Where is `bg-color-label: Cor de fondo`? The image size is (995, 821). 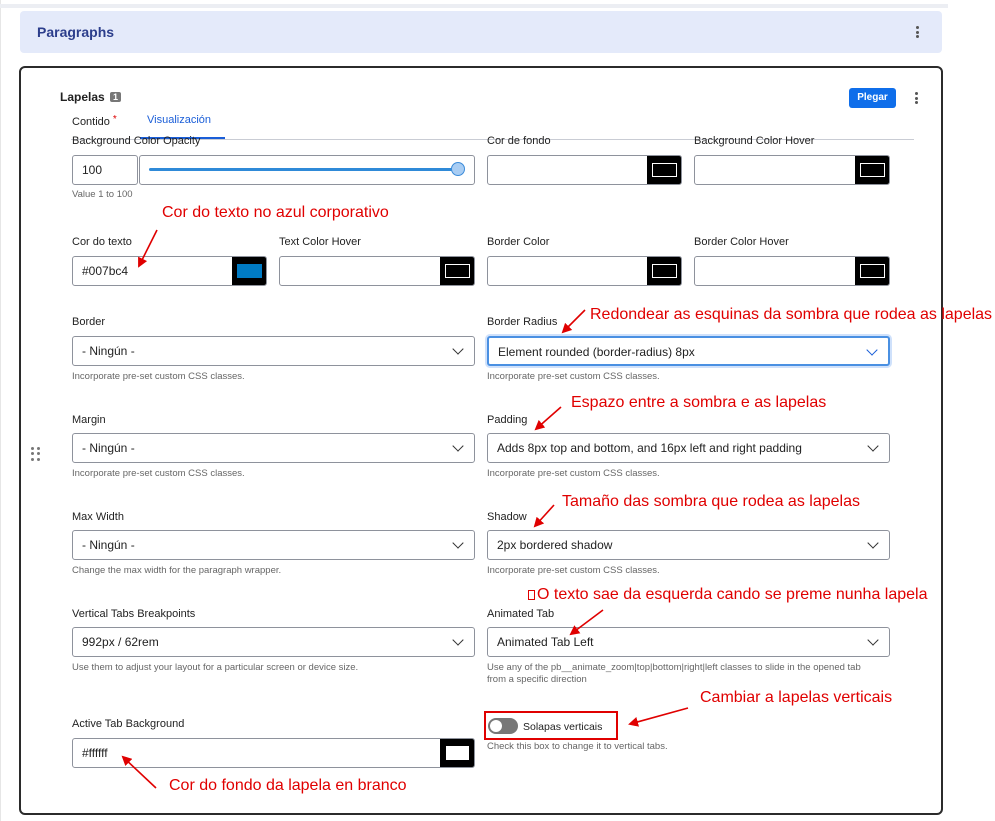 bg-color-label: Cor de fondo is located at coordinates (519, 141).